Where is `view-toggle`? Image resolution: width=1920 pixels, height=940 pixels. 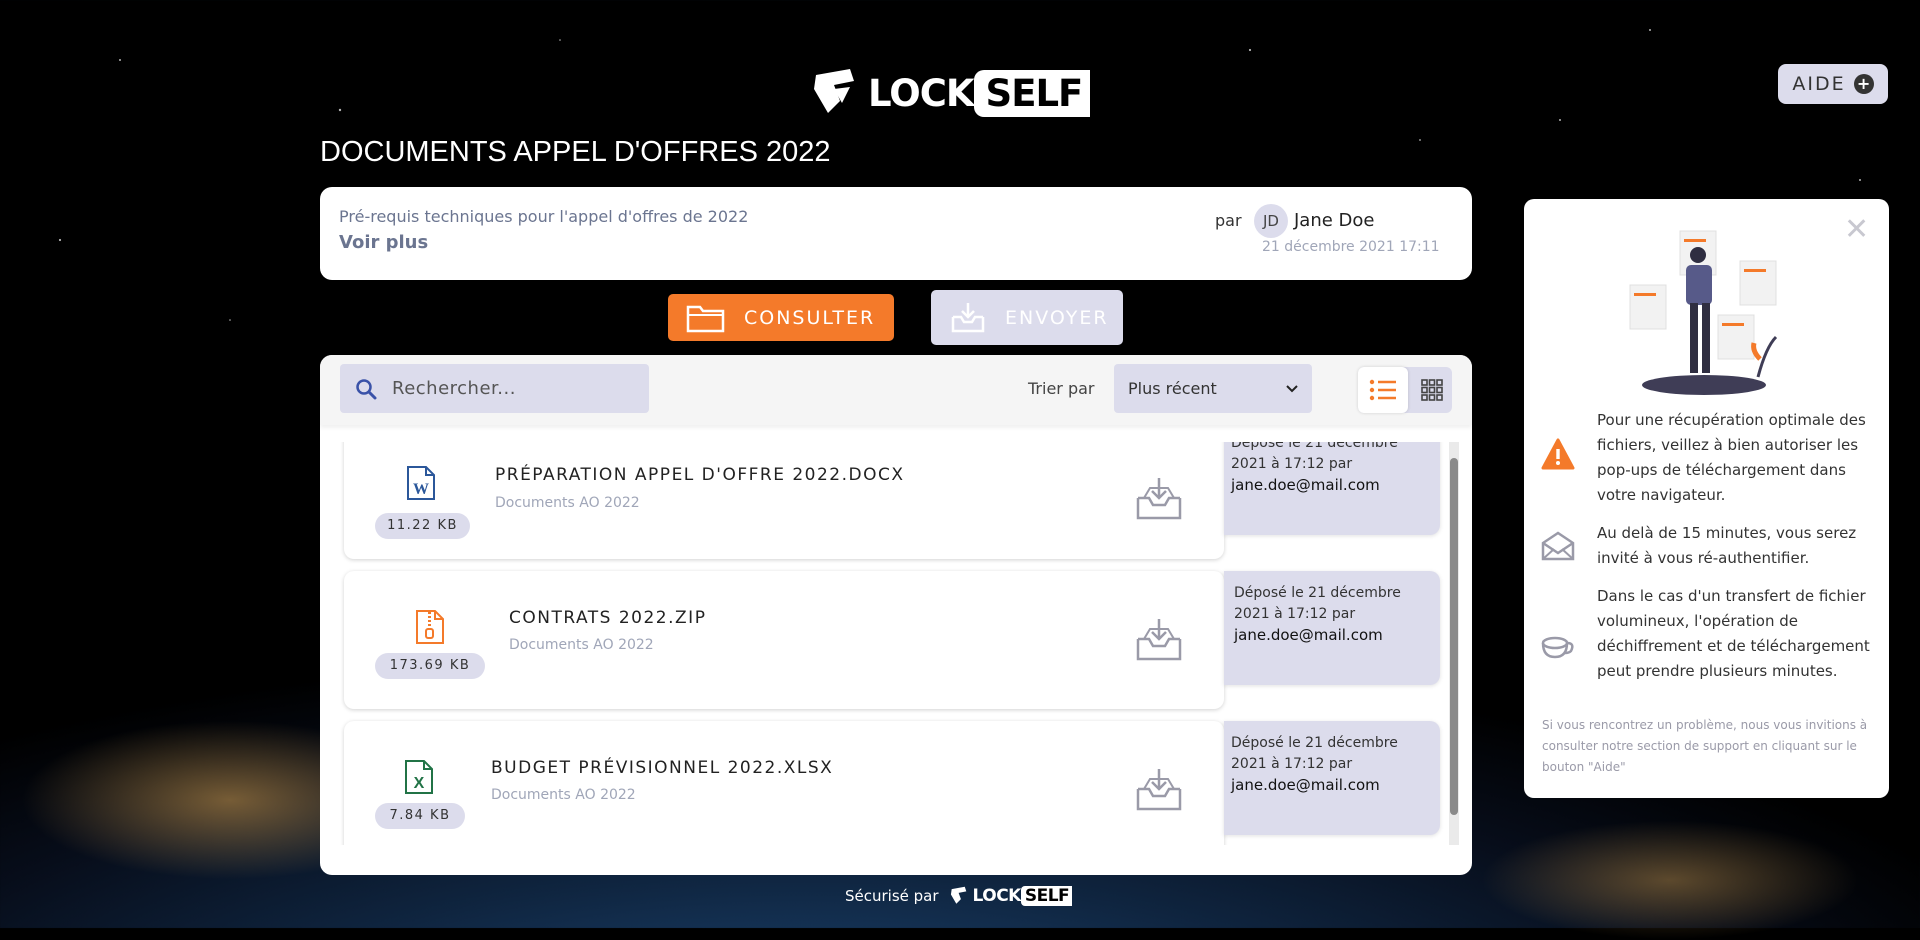
view-toggle is located at coordinates (1405, 390).